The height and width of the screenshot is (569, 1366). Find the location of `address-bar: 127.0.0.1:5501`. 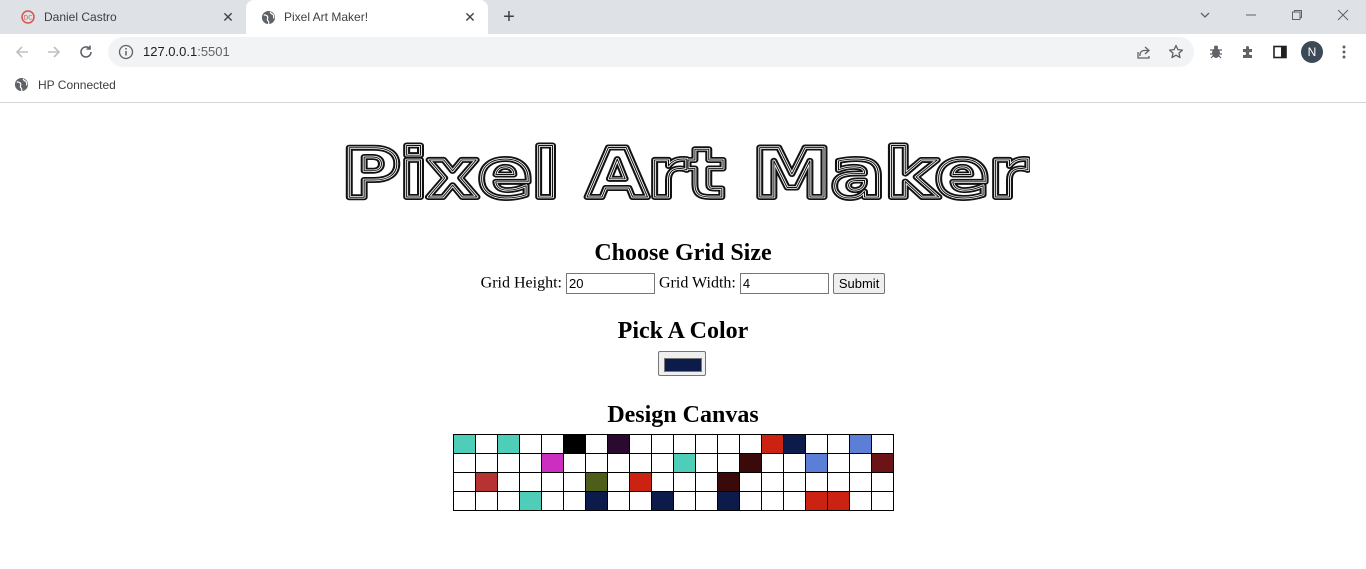

address-bar: 127.0.0.1:5501 is located at coordinates (651, 52).